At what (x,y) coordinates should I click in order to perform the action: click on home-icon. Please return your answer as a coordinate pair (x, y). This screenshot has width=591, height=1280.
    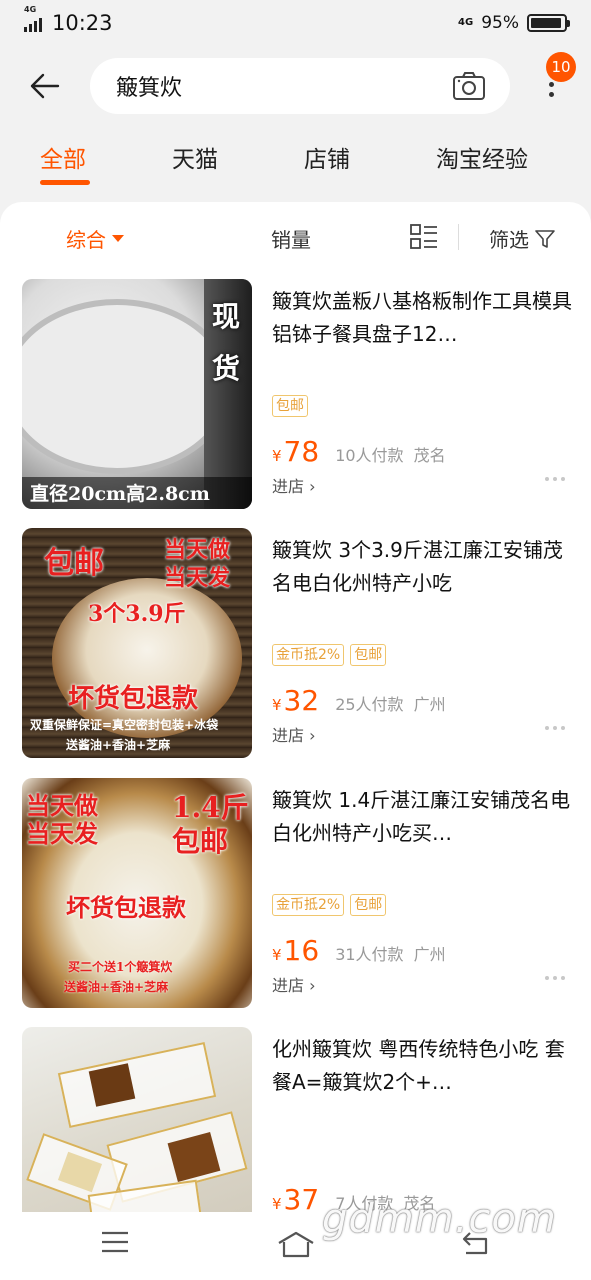
    Looking at the image, I should click on (296, 1244).